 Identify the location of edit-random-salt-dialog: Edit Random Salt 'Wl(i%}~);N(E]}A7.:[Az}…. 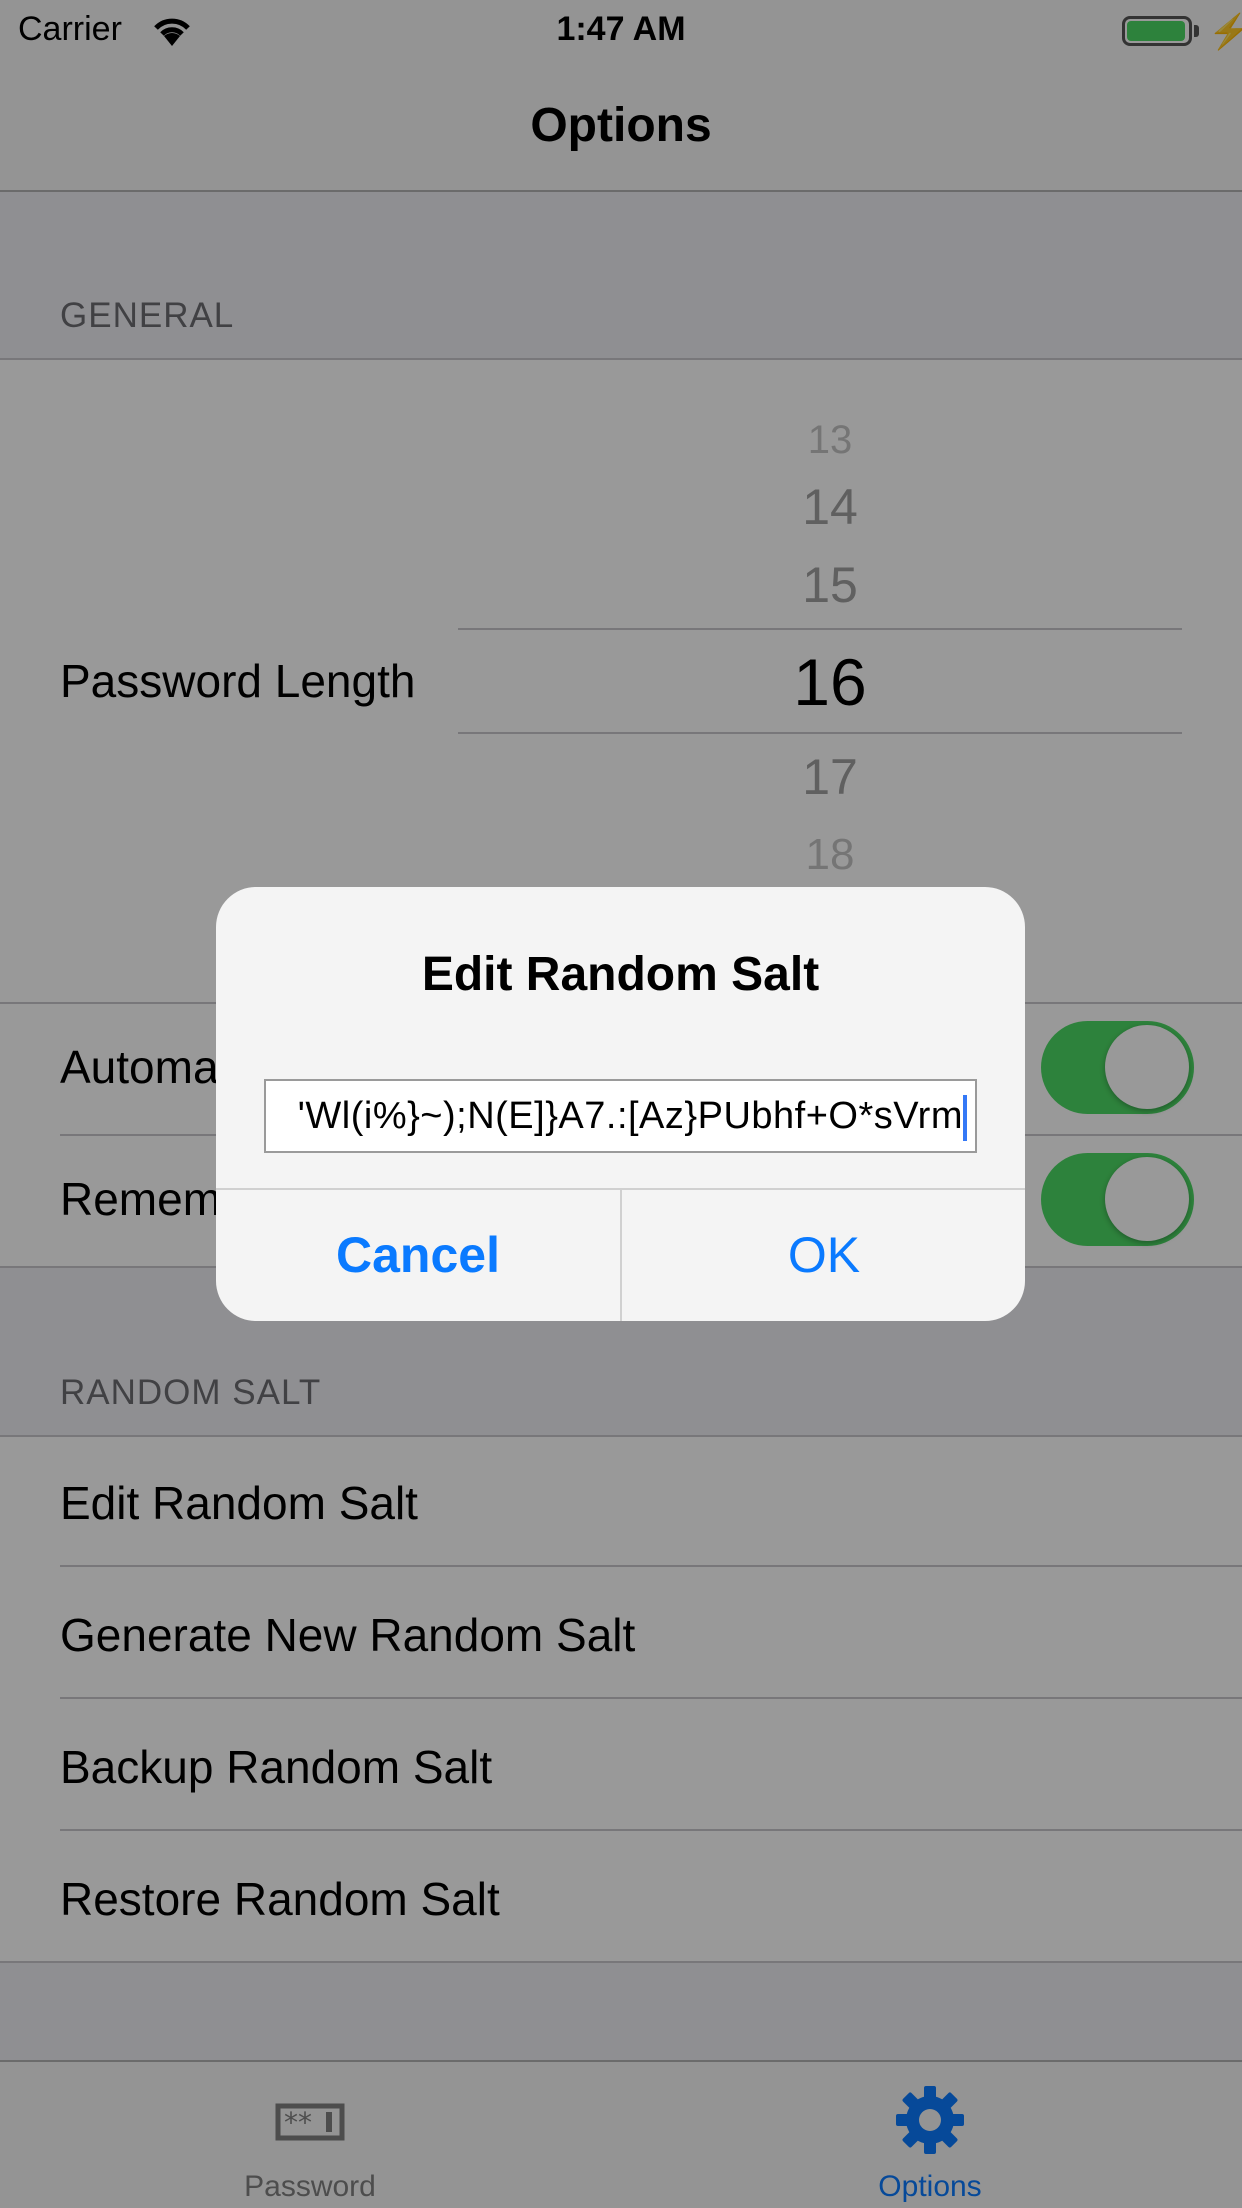
(620, 1104).